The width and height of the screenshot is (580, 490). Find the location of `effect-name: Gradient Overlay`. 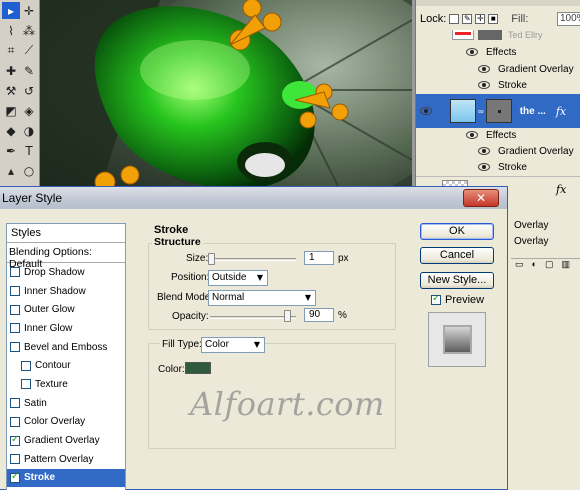

effect-name: Gradient Overlay is located at coordinates (536, 151).